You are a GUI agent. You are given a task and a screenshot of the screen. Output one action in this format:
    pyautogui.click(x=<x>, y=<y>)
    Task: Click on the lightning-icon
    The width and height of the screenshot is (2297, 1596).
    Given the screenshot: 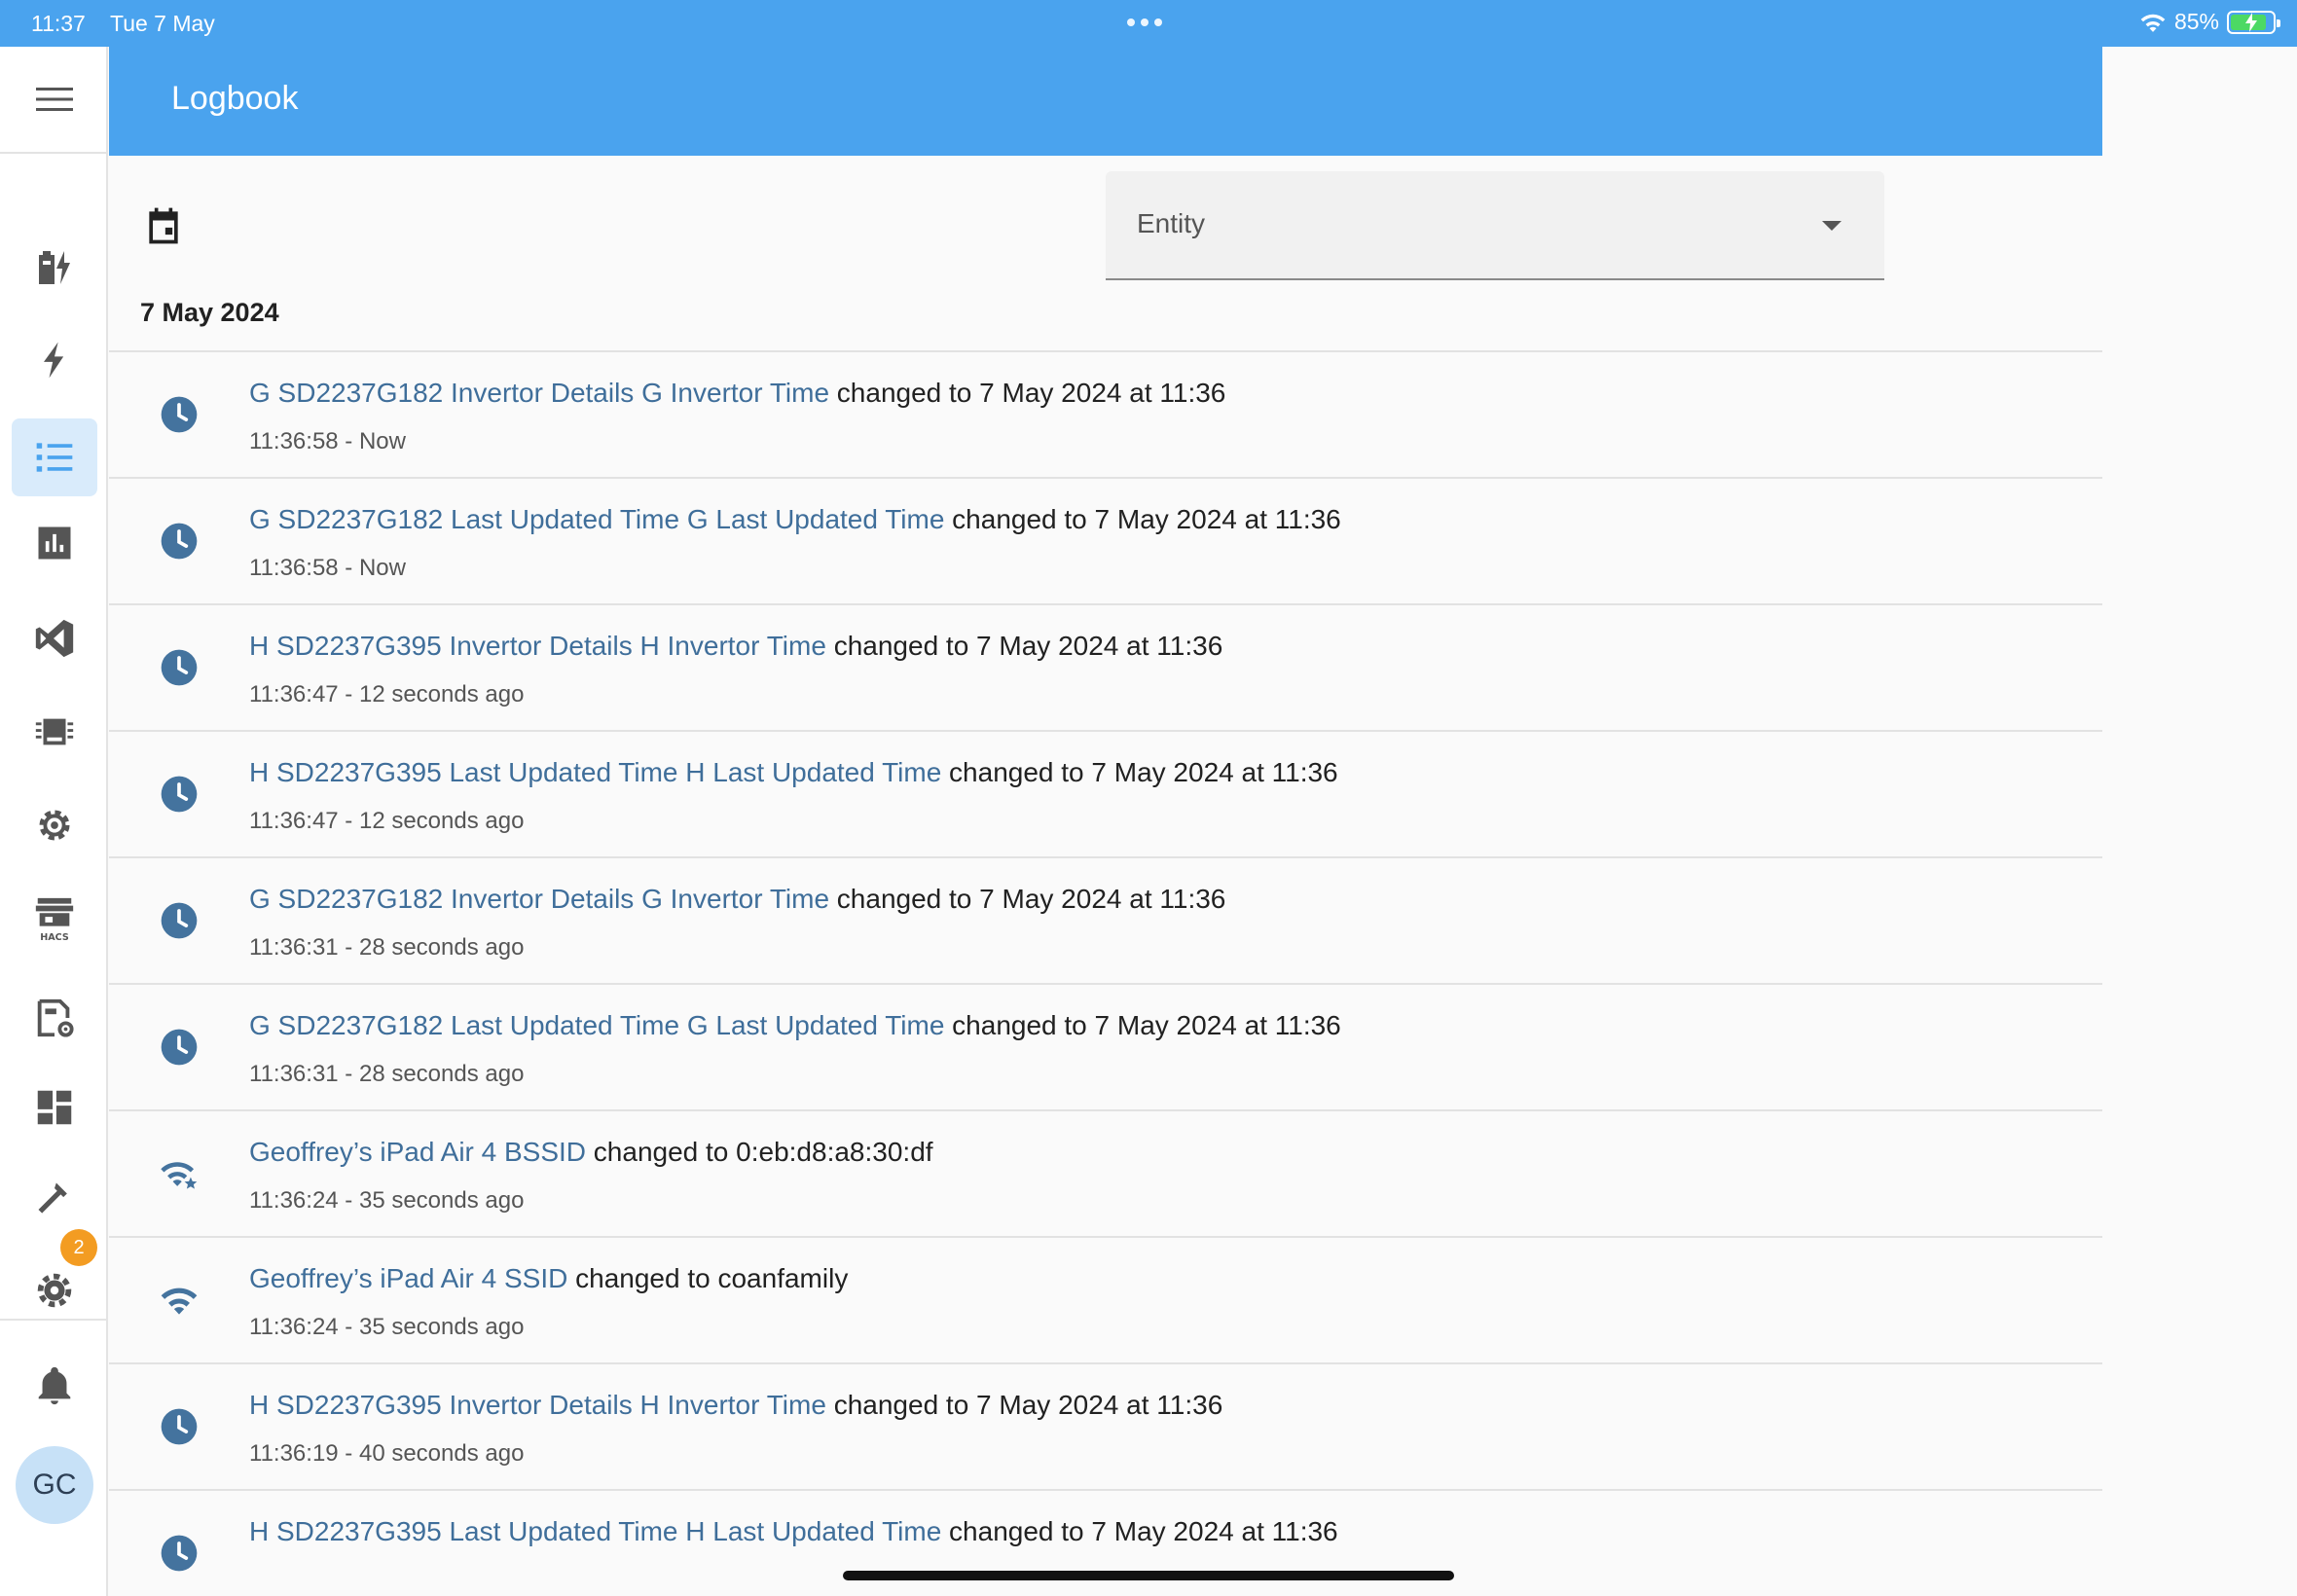 What is the action you would take?
    pyautogui.click(x=54, y=361)
    